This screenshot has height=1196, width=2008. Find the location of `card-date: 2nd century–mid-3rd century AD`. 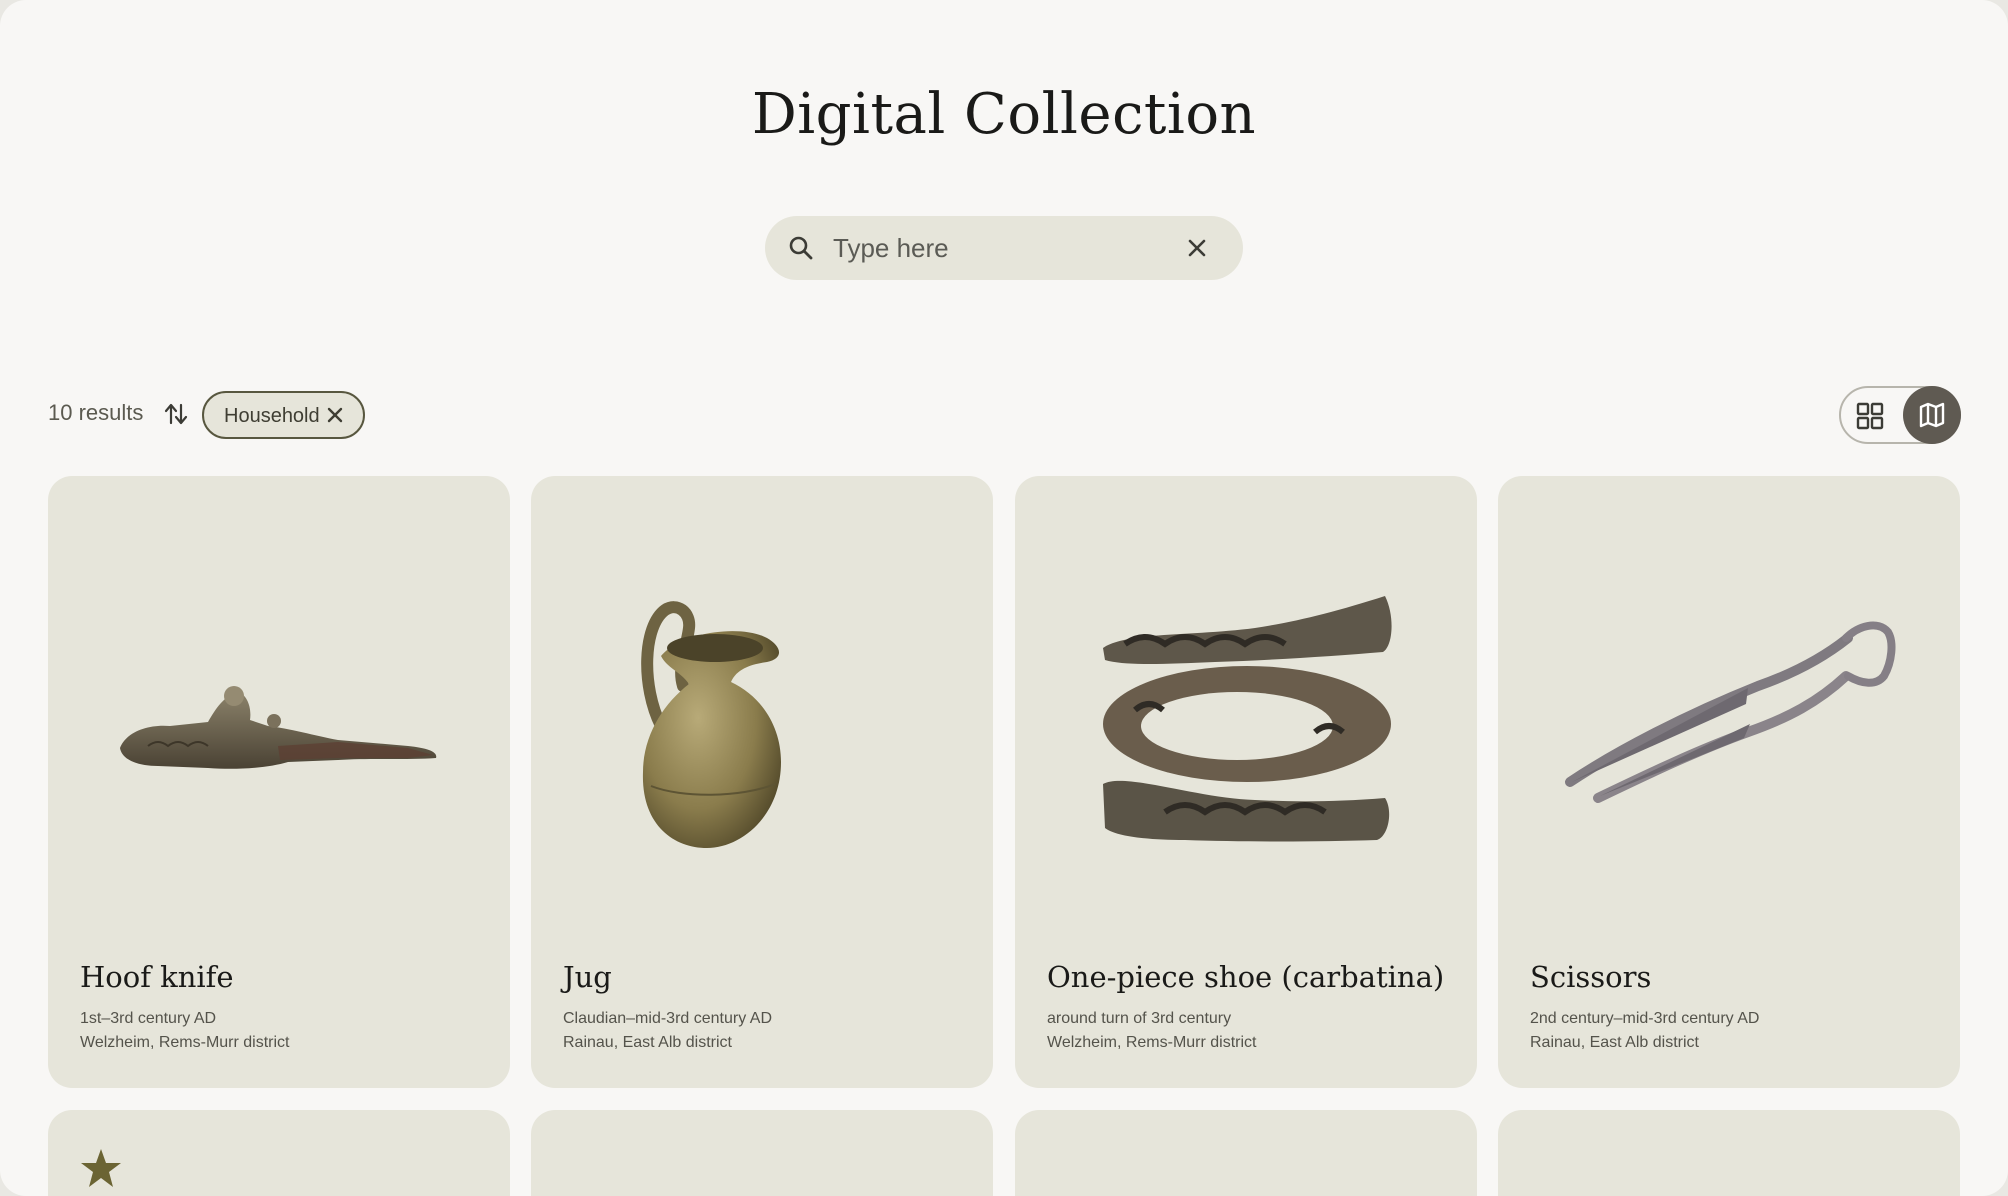

card-date: 2nd century–mid-3rd century AD is located at coordinates (1645, 1018).